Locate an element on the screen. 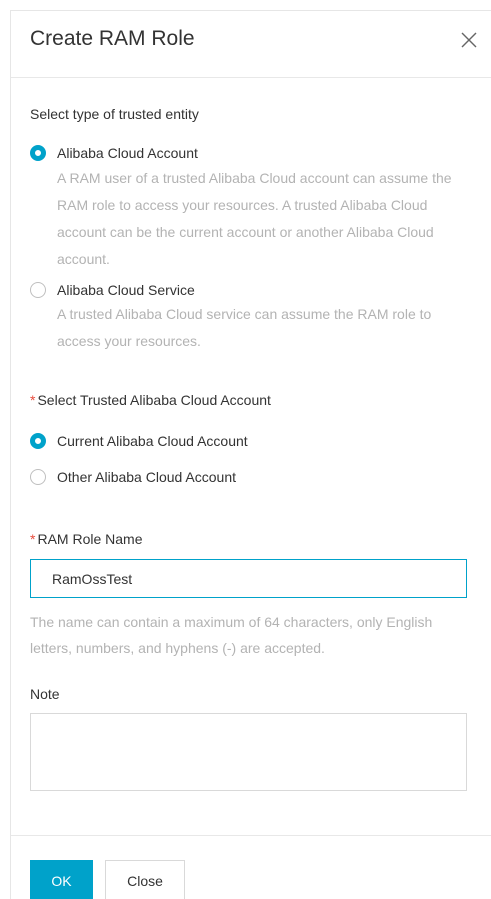 This screenshot has height=899, width=491. trusted-entity-label: Select type of trusted entity is located at coordinates (114, 114).